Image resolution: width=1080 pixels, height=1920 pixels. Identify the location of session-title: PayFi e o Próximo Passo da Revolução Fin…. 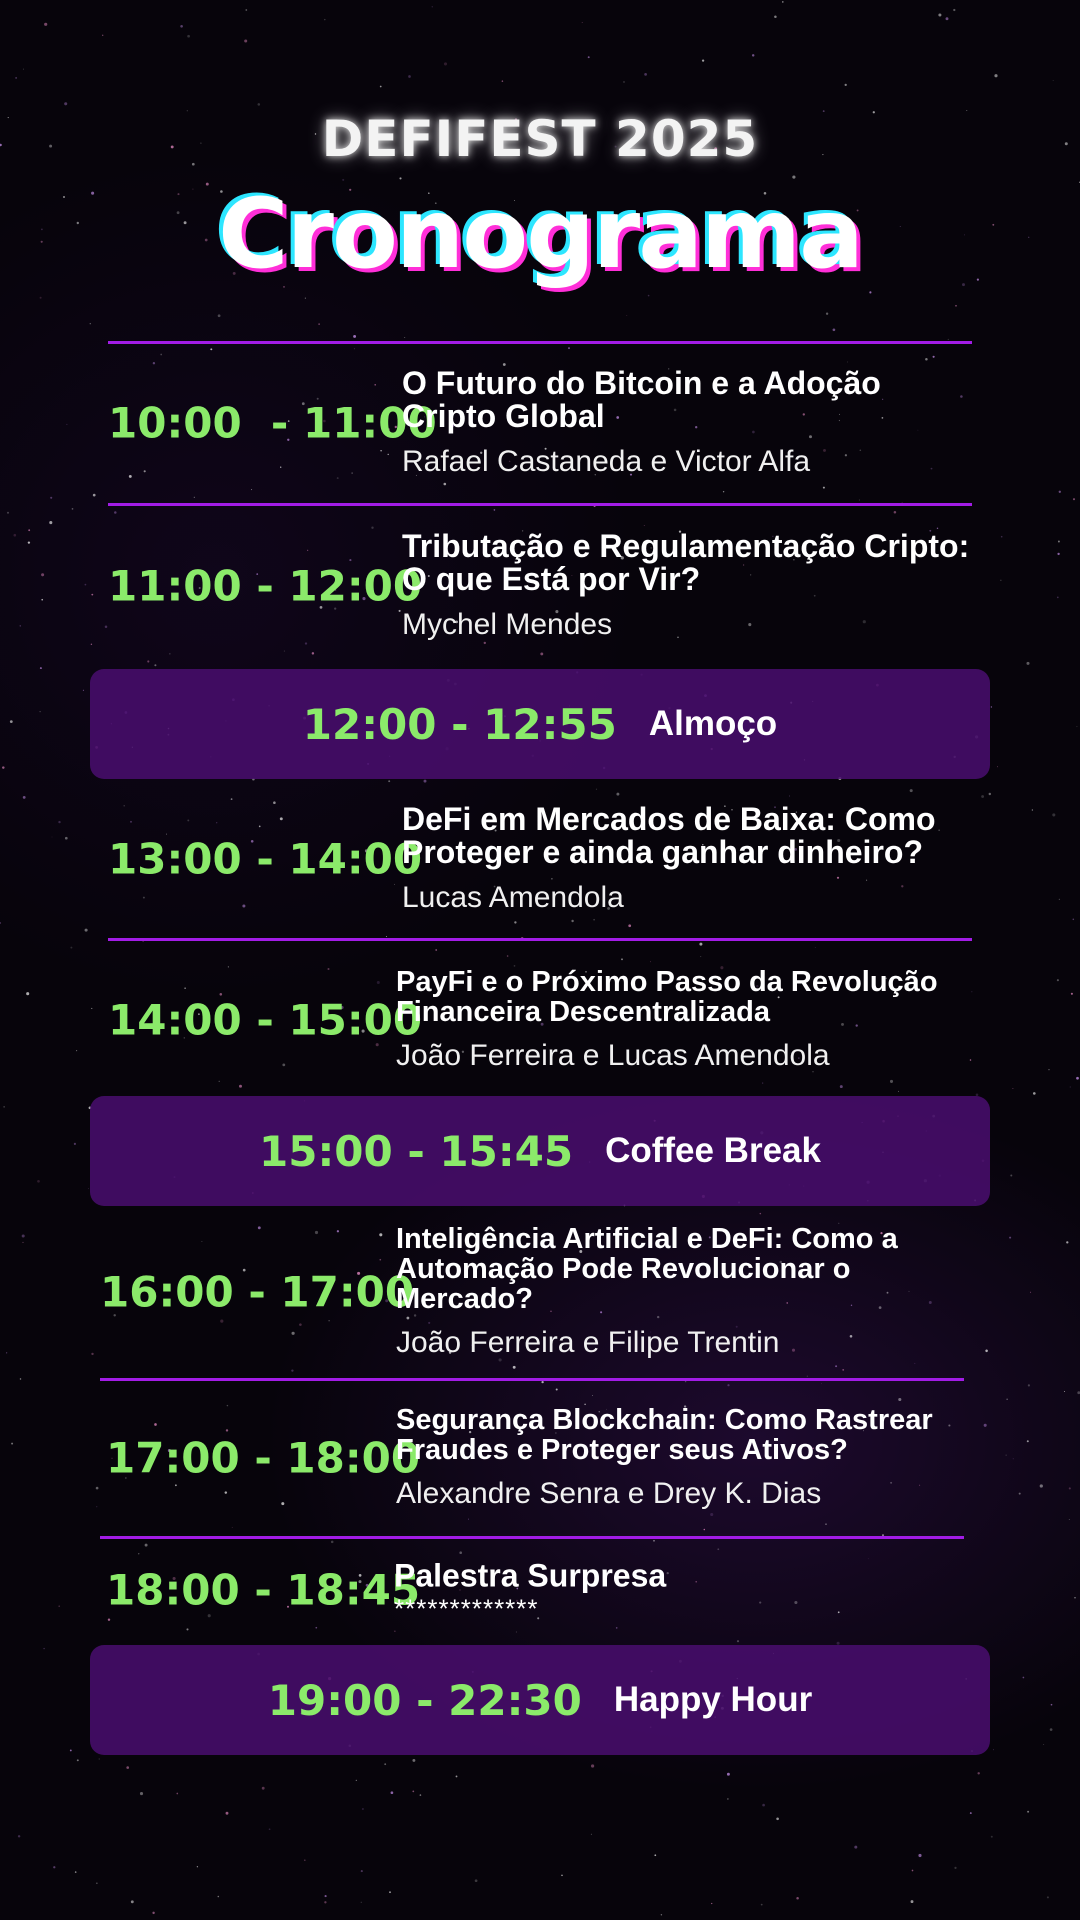
(667, 997).